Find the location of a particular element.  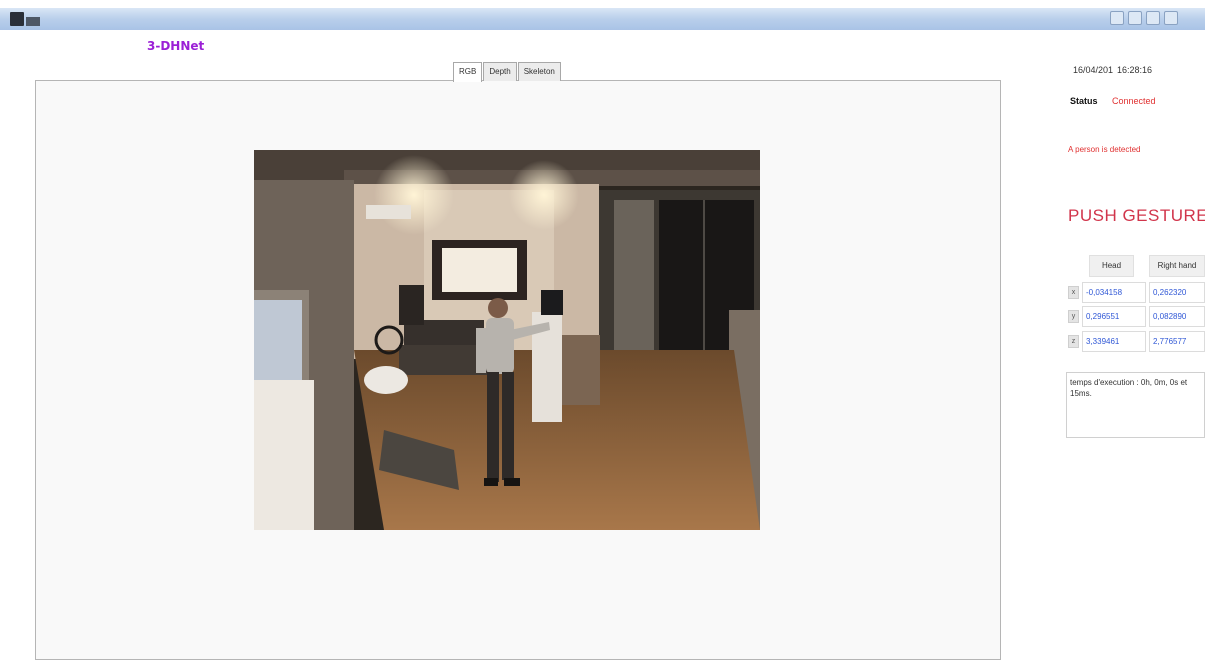

app-logo: 3-DHNet is located at coordinates (176, 46).